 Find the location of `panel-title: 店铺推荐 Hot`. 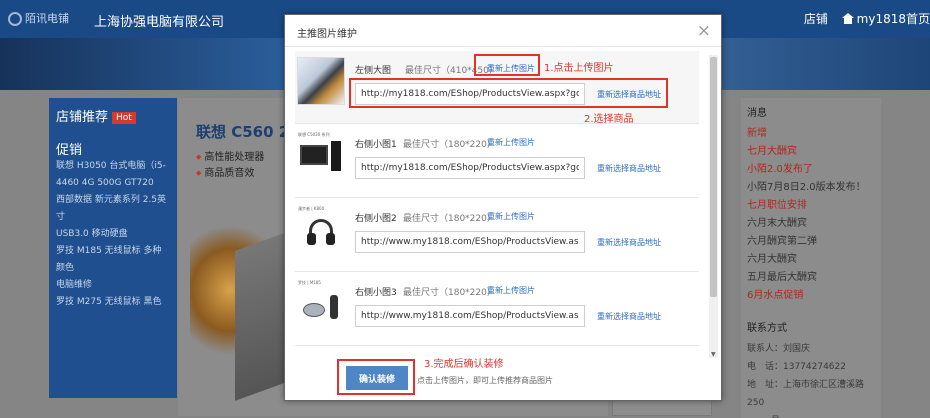

panel-title: 店铺推荐 Hot is located at coordinates (113, 115).